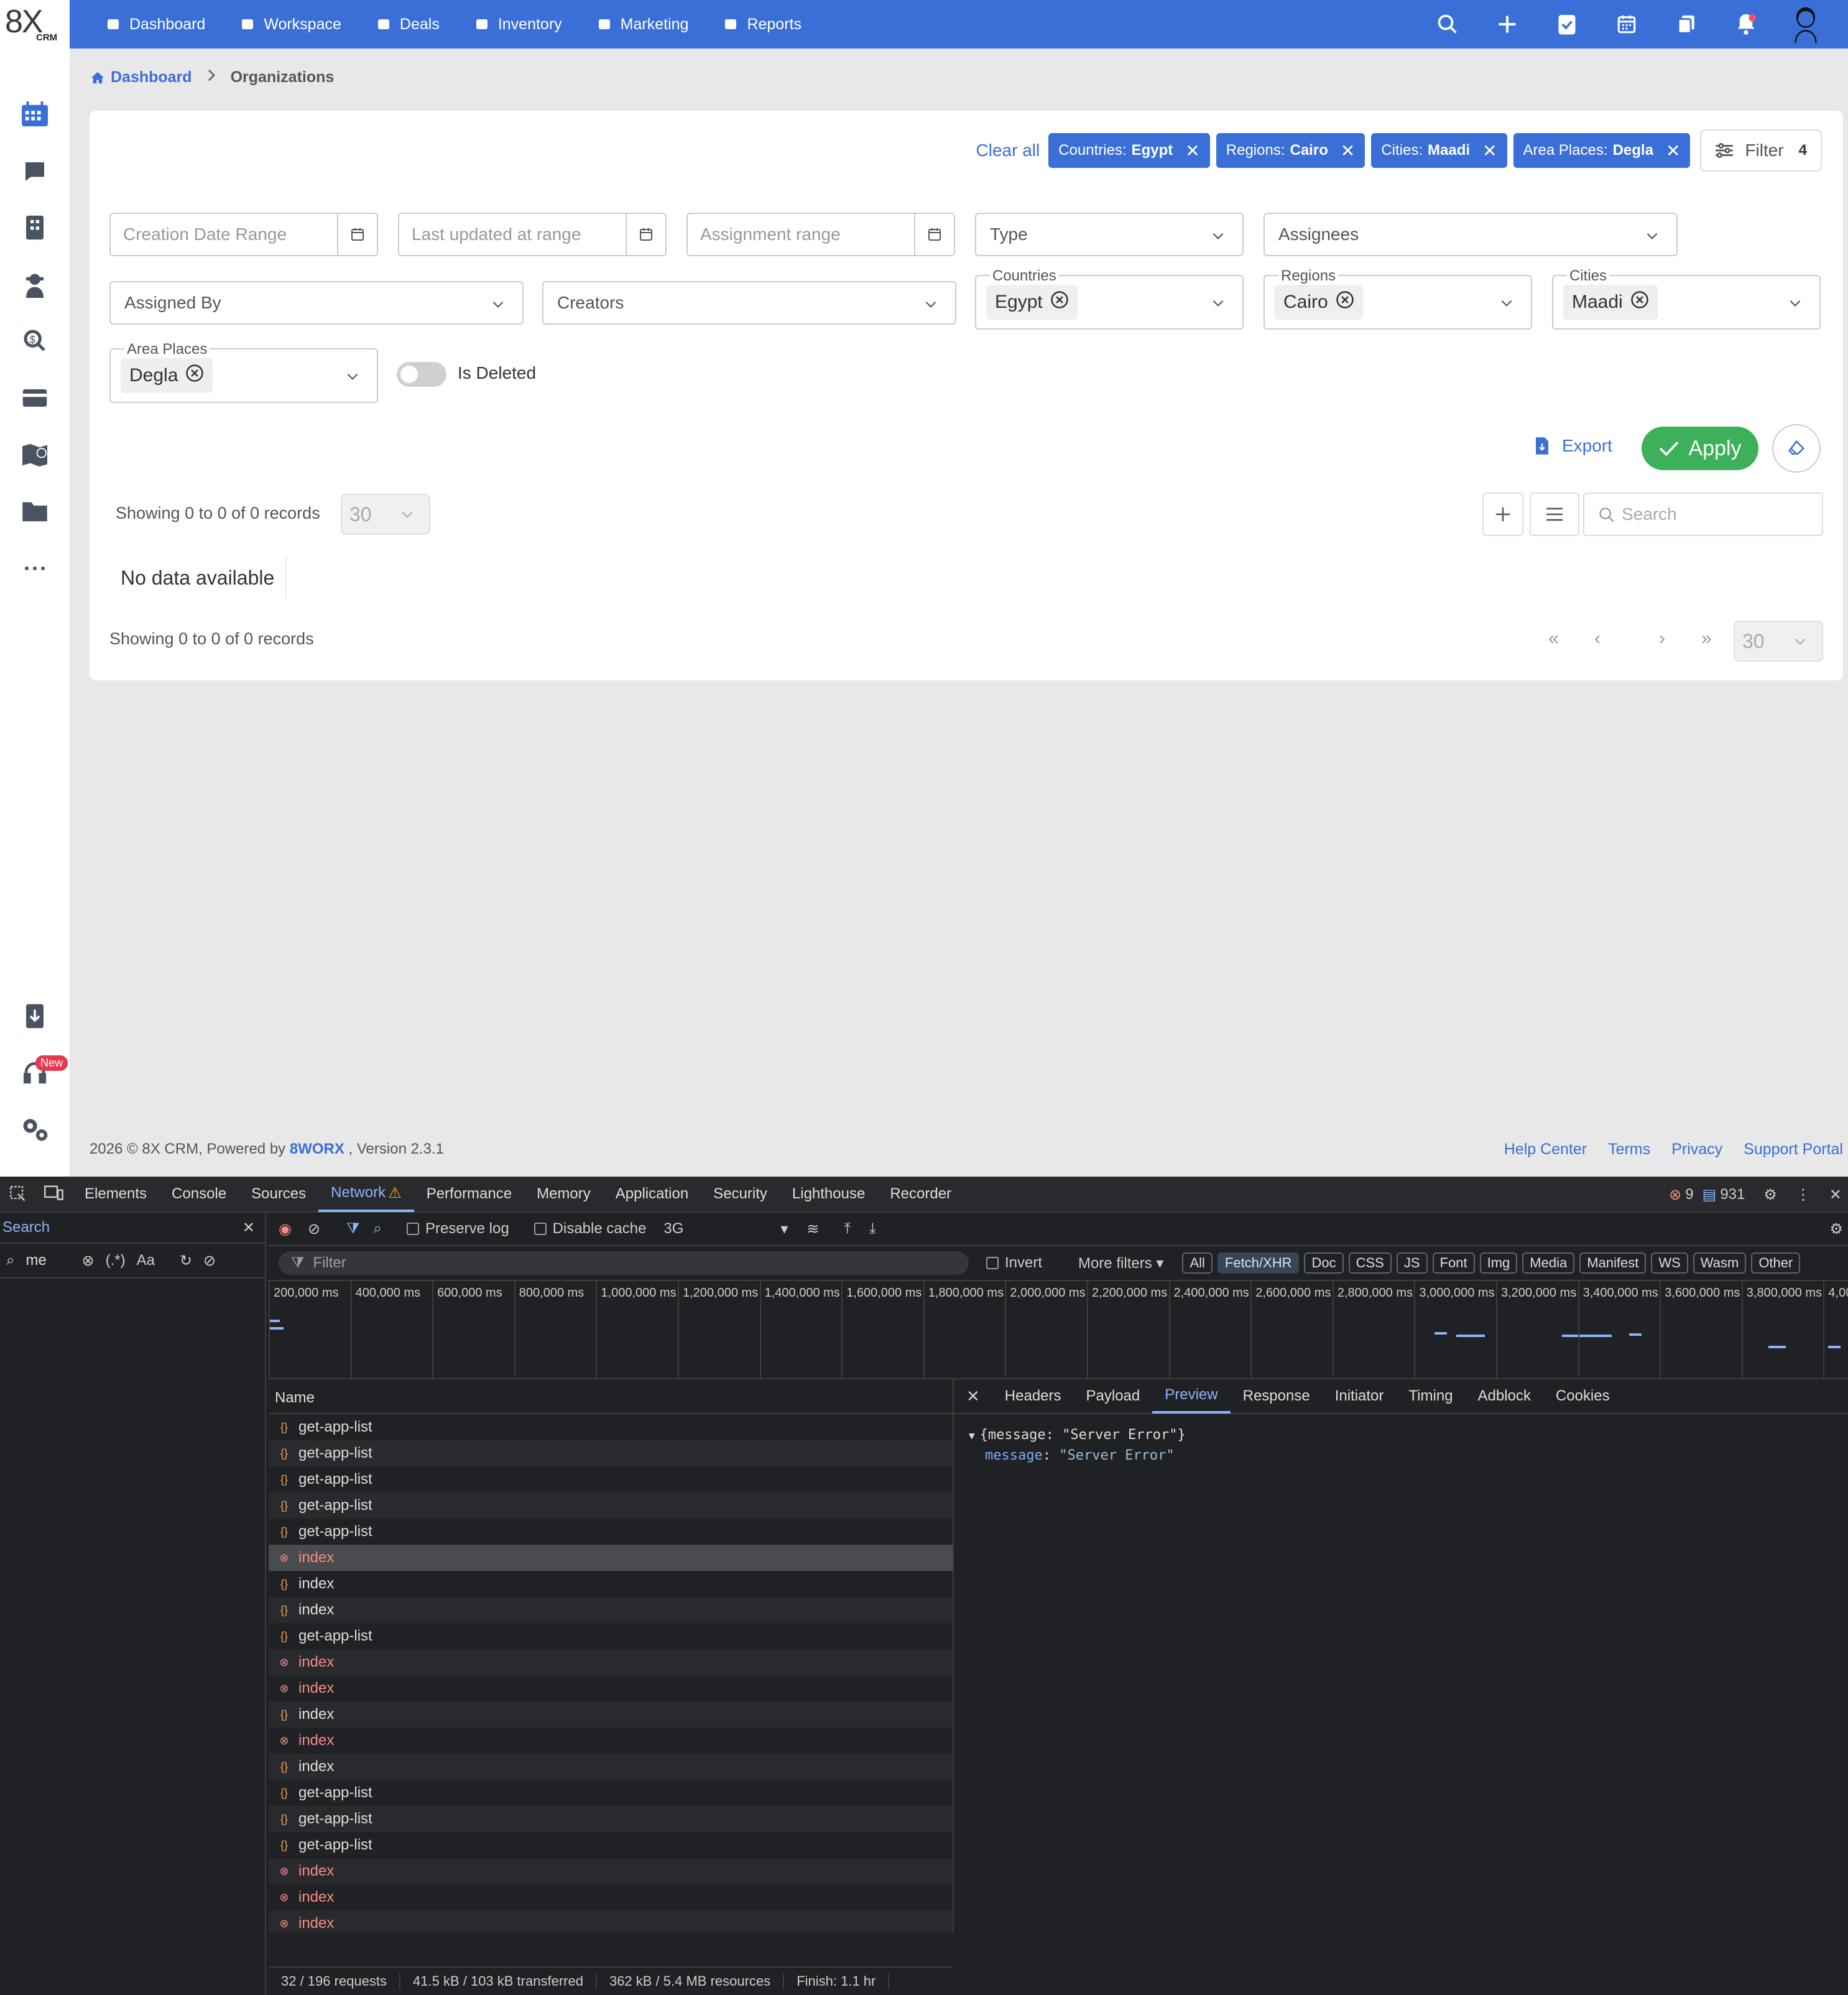  Describe the element at coordinates (972, 1436) in the screenshot. I see `expand-triangle-icon: ▼` at that location.